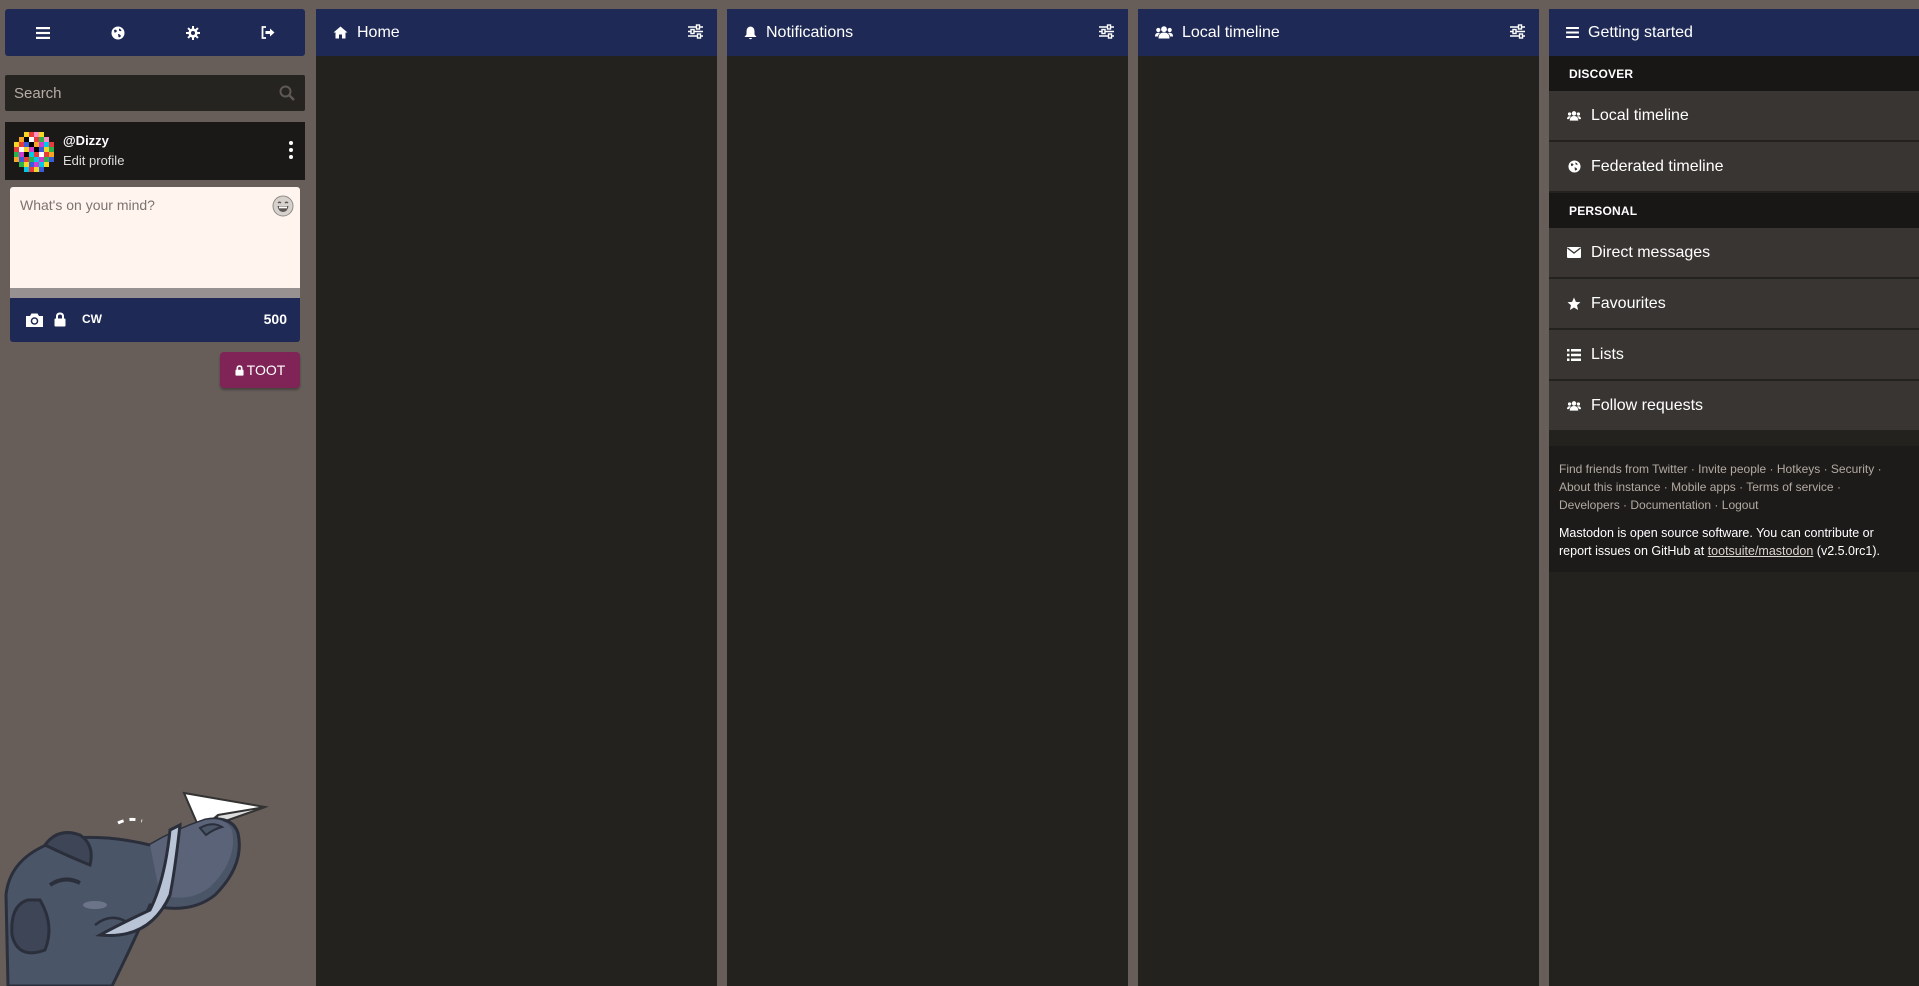  Describe the element at coordinates (1574, 354) in the screenshot. I see `list-icon` at that location.